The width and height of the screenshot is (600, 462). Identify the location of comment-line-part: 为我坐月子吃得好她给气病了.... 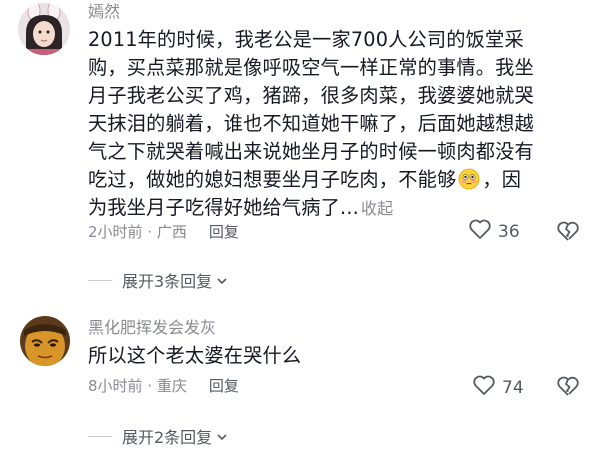
(223, 207).